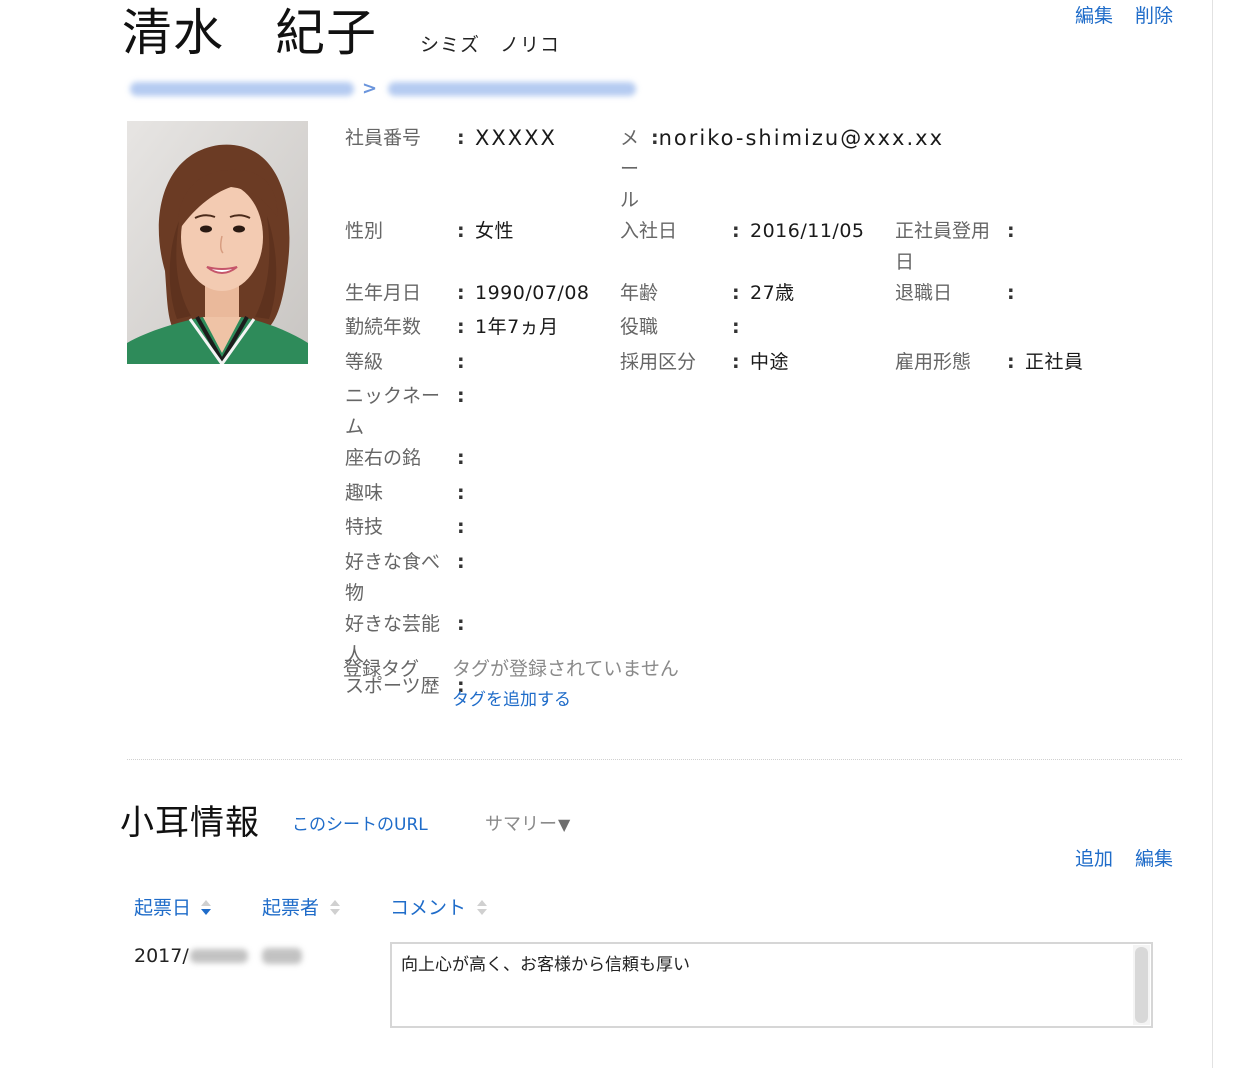  Describe the element at coordinates (495, 230) in the screenshot. I see `field-value: 女性` at that location.